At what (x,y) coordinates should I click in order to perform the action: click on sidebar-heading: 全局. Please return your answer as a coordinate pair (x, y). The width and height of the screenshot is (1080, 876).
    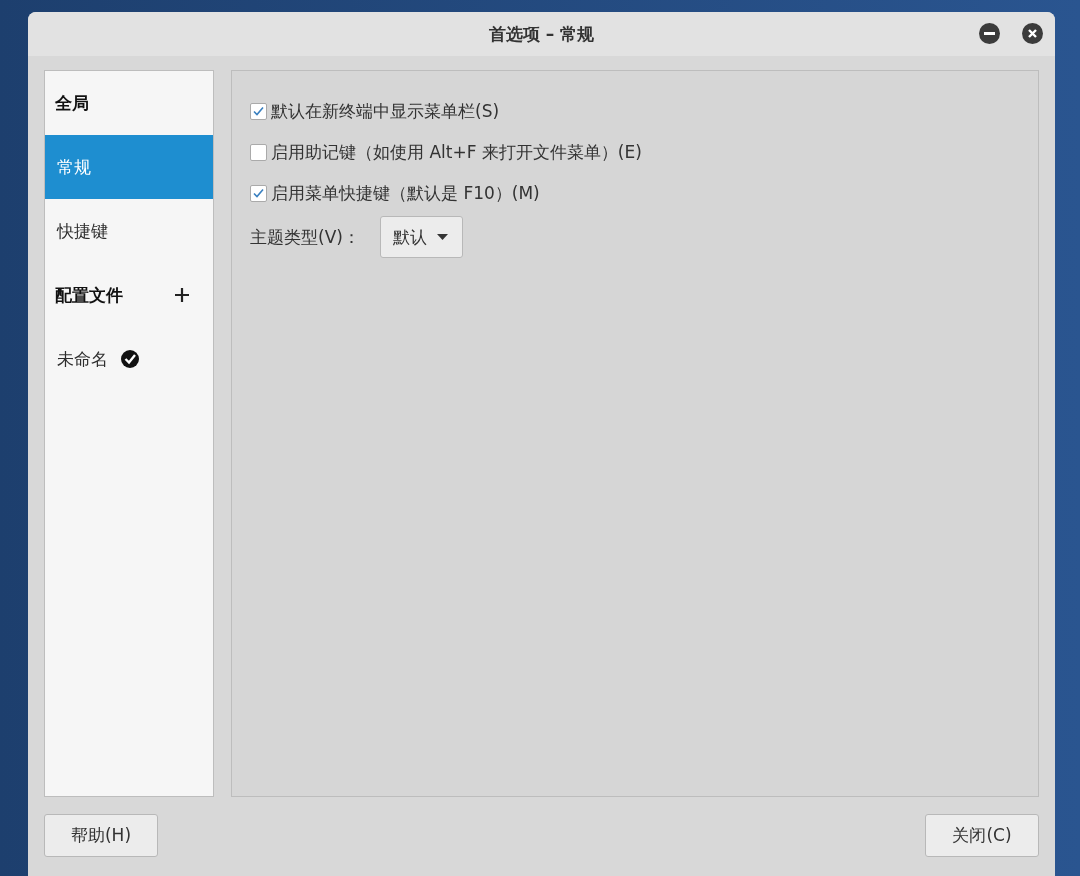
    Looking at the image, I should click on (129, 103).